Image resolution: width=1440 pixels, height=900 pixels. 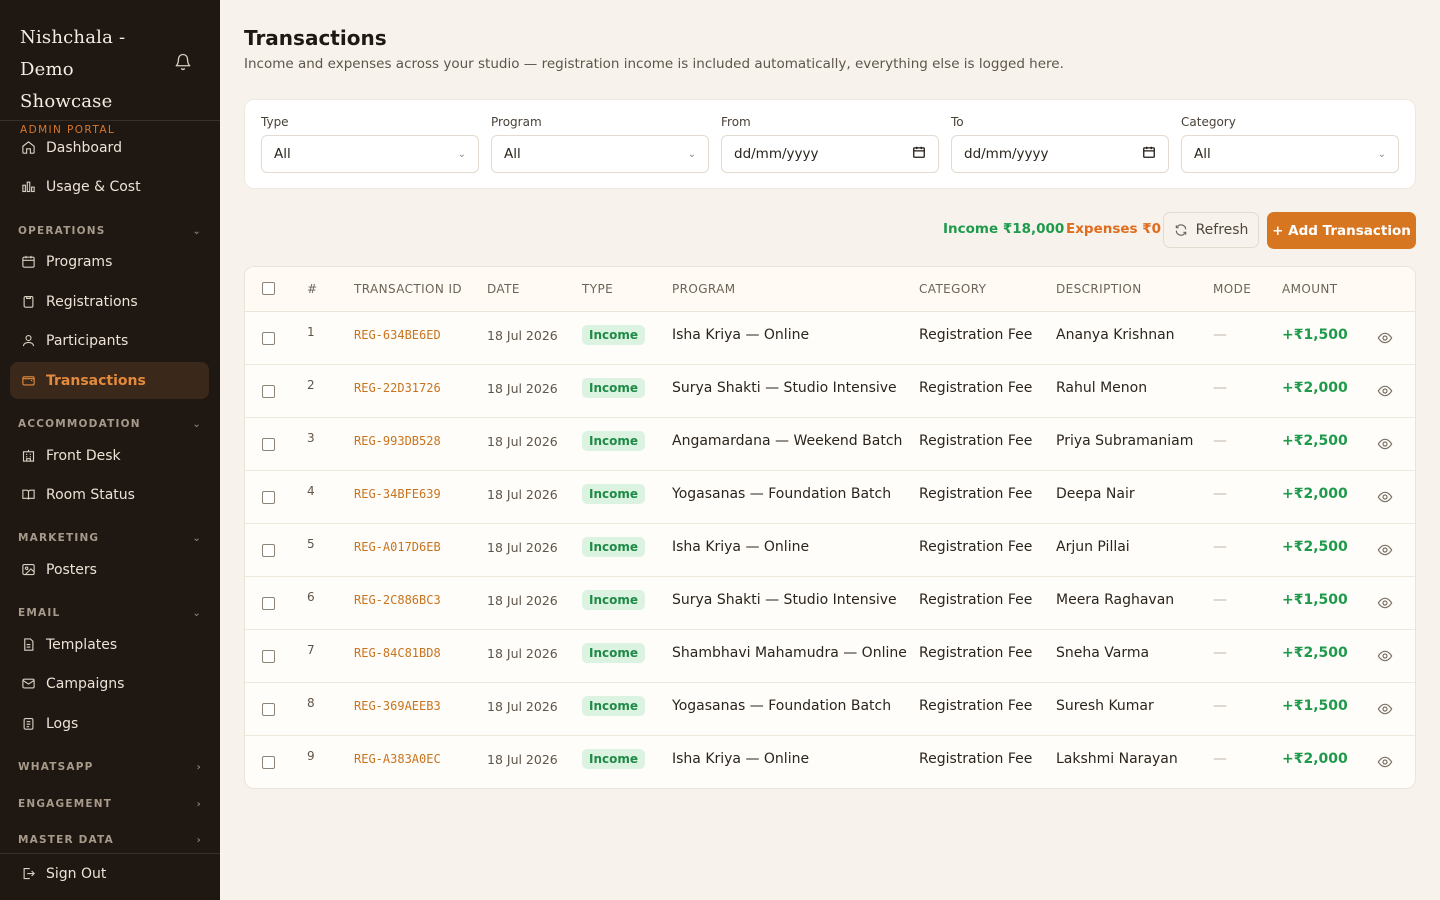 What do you see at coordinates (110, 424) in the screenshot?
I see `section-accommodation: ACCOMMODATION ⌄` at bounding box center [110, 424].